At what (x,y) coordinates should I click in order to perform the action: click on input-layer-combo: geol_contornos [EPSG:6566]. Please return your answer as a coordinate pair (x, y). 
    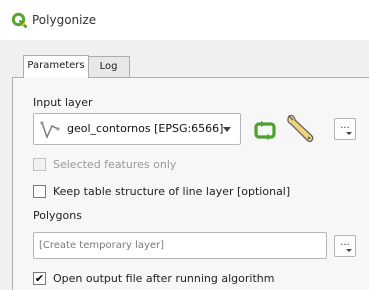
    Looking at the image, I should click on (137, 129).